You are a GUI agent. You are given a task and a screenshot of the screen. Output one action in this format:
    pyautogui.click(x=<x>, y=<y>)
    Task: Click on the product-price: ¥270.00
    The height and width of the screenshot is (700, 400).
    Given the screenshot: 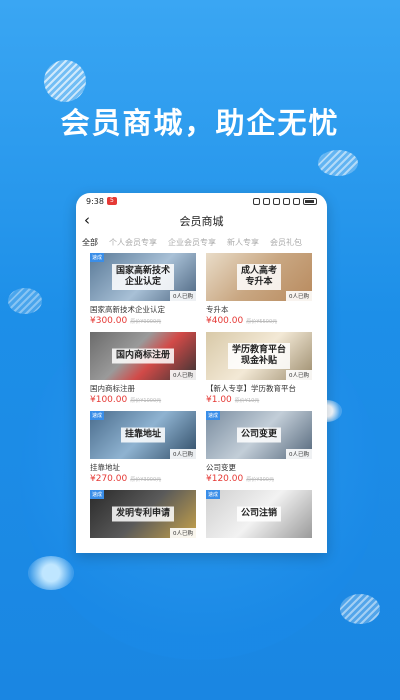 What is the action you would take?
    pyautogui.click(x=109, y=479)
    